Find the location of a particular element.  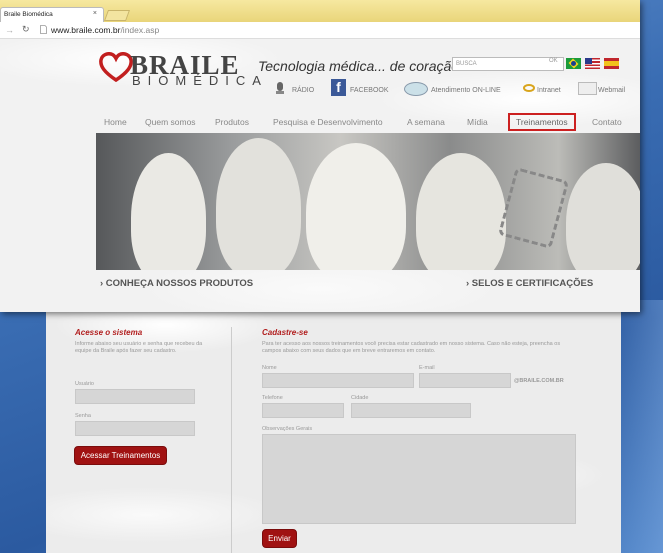

email-label: E-mail is located at coordinates (427, 368).